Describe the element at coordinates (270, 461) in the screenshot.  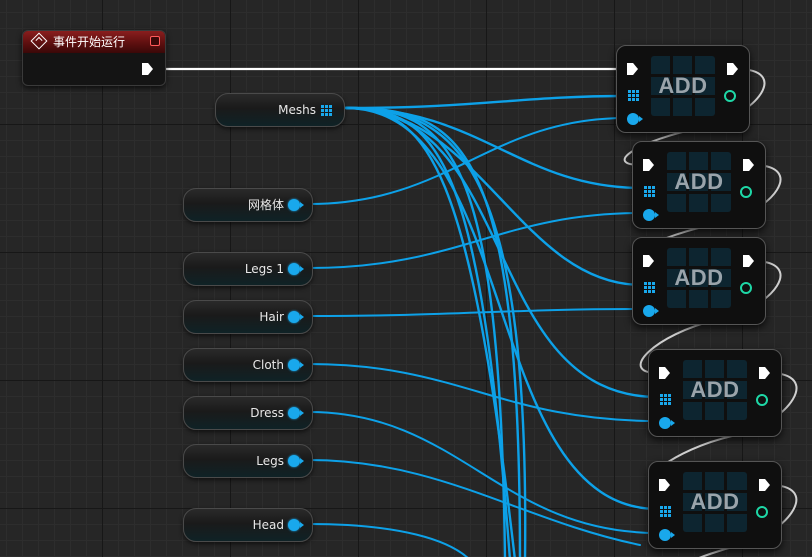
I see `var-label: Legs` at that location.